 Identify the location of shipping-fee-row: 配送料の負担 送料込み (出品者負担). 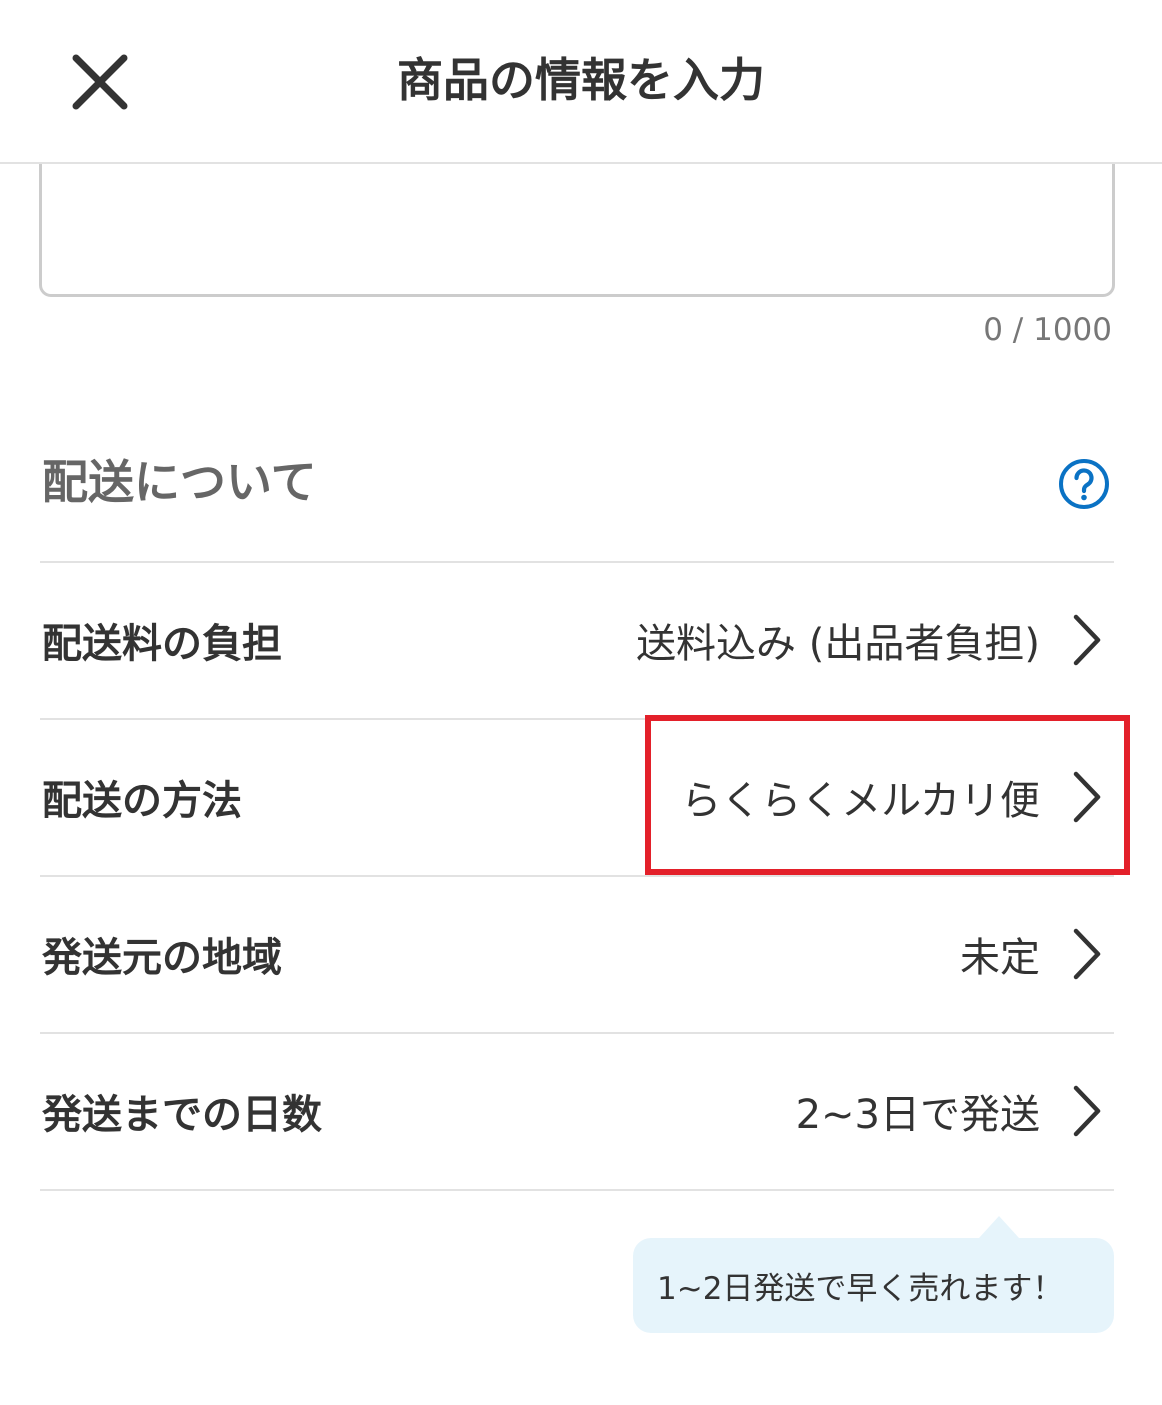
(577, 640).